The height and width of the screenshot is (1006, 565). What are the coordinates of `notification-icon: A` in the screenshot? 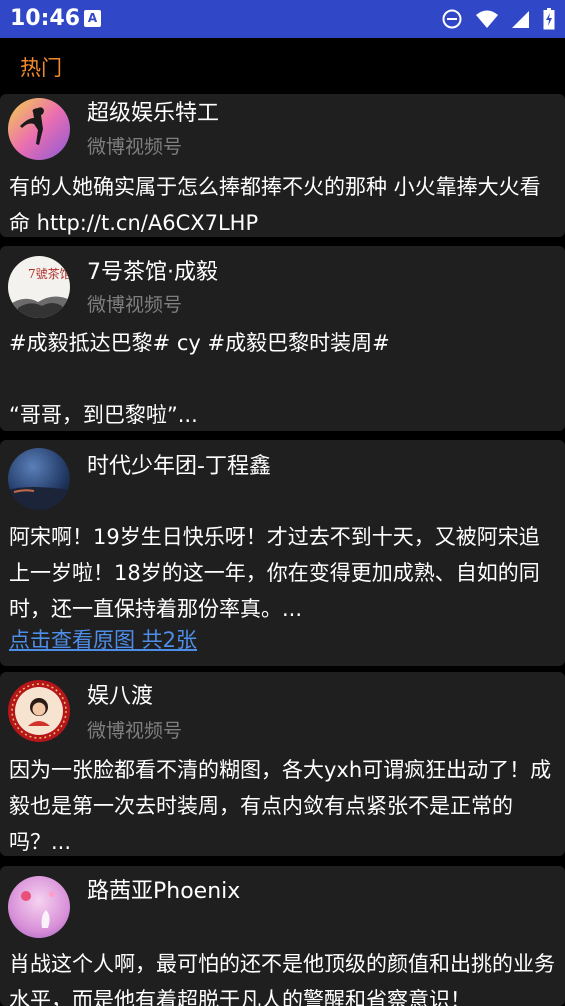 It's located at (92, 18).